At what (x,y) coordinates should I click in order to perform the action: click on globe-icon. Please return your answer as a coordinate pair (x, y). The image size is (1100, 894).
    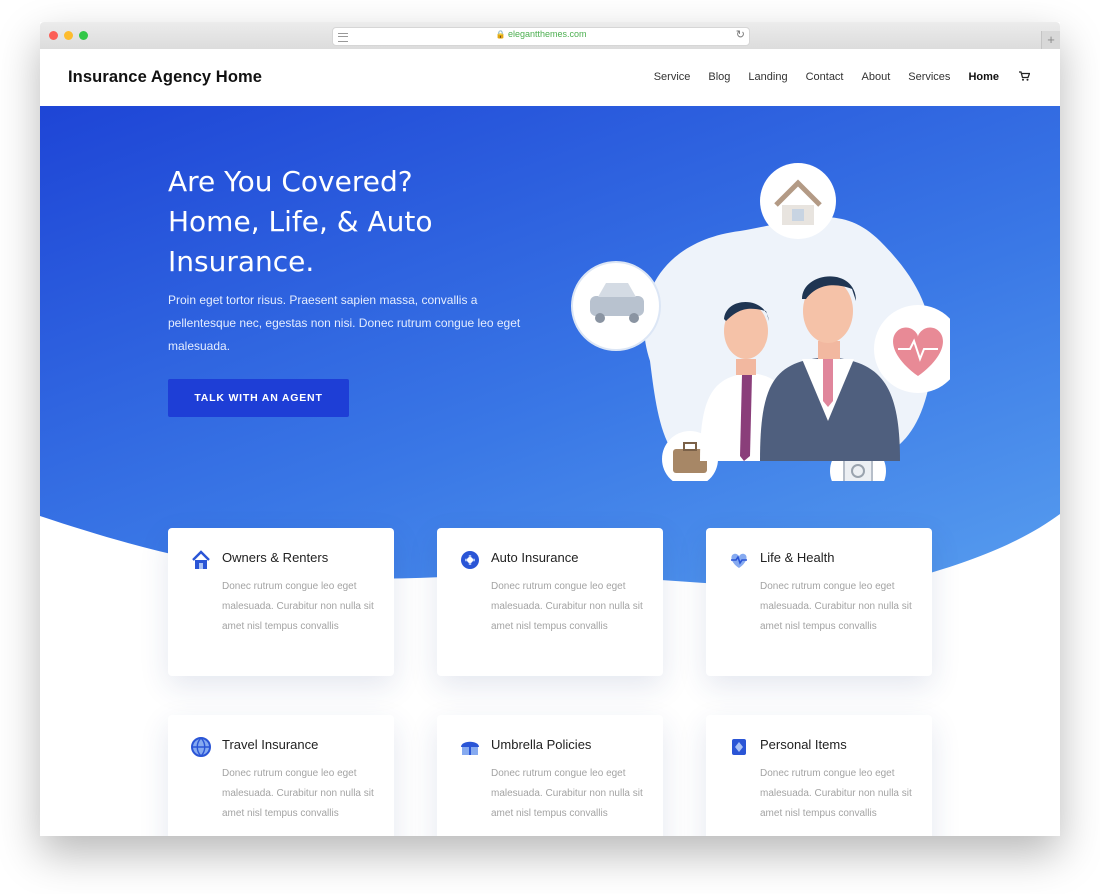
    Looking at the image, I should click on (201, 747).